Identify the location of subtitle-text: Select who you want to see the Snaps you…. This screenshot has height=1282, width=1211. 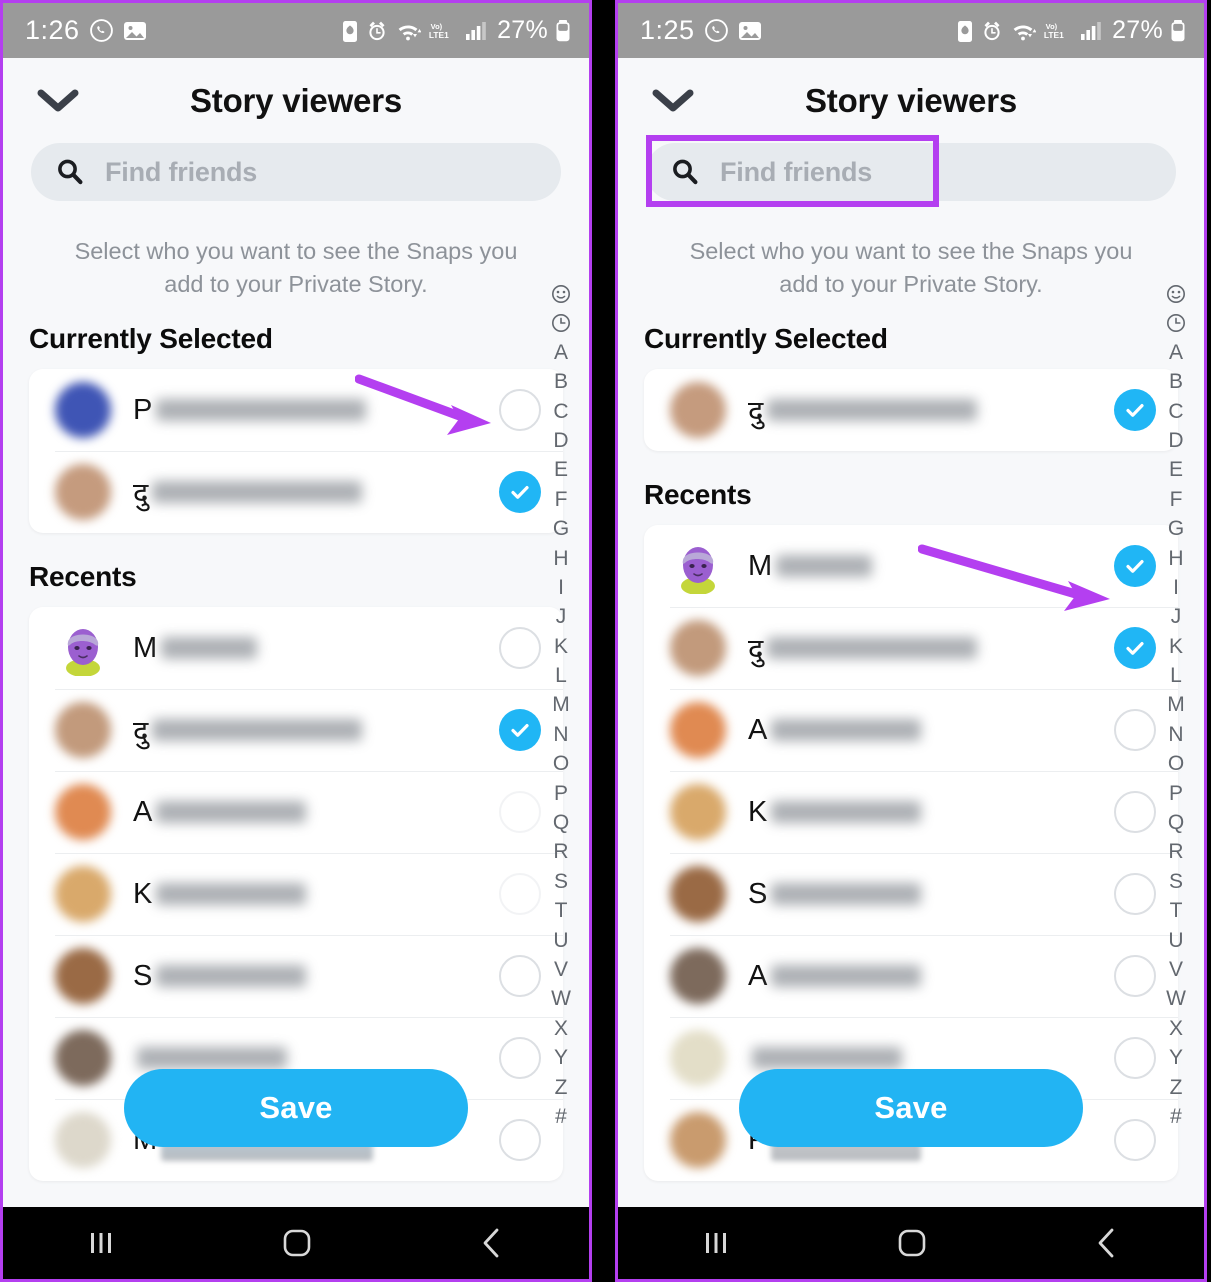
(911, 267).